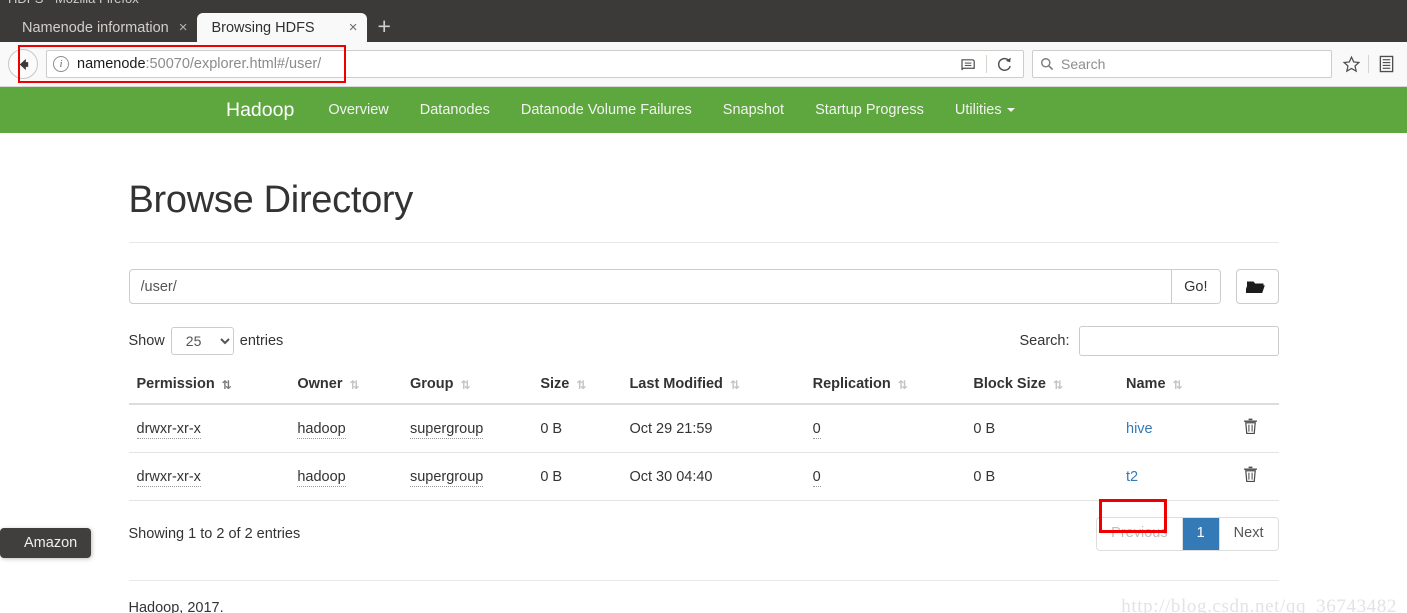 The height and width of the screenshot is (613, 1407). What do you see at coordinates (1259, 604) in the screenshot?
I see `watermark: http://blog.csdn.net/qq_36743482` at bounding box center [1259, 604].